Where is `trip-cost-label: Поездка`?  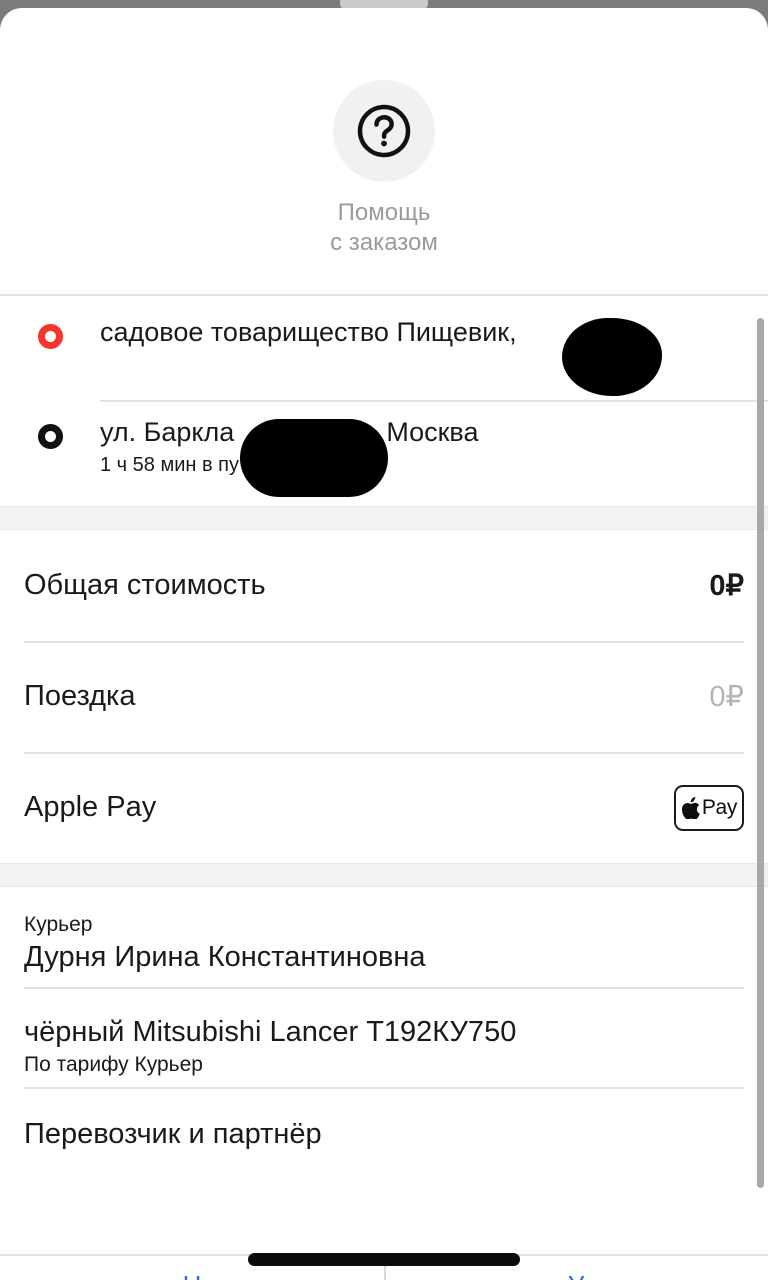 trip-cost-label: Поездка is located at coordinates (80, 696).